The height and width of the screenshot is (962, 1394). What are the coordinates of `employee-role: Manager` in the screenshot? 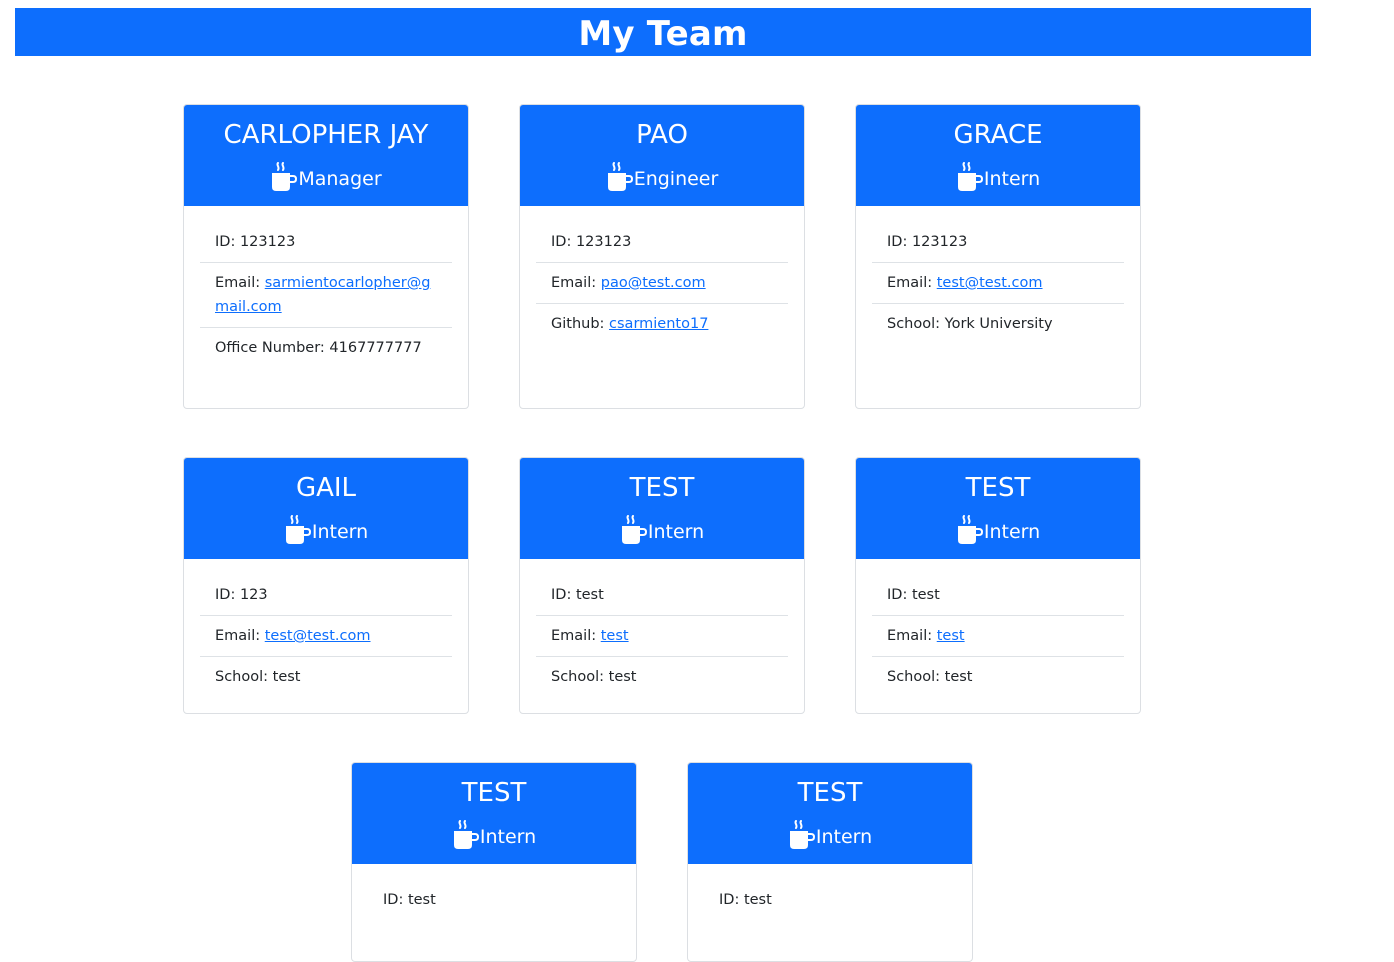 It's located at (326, 177).